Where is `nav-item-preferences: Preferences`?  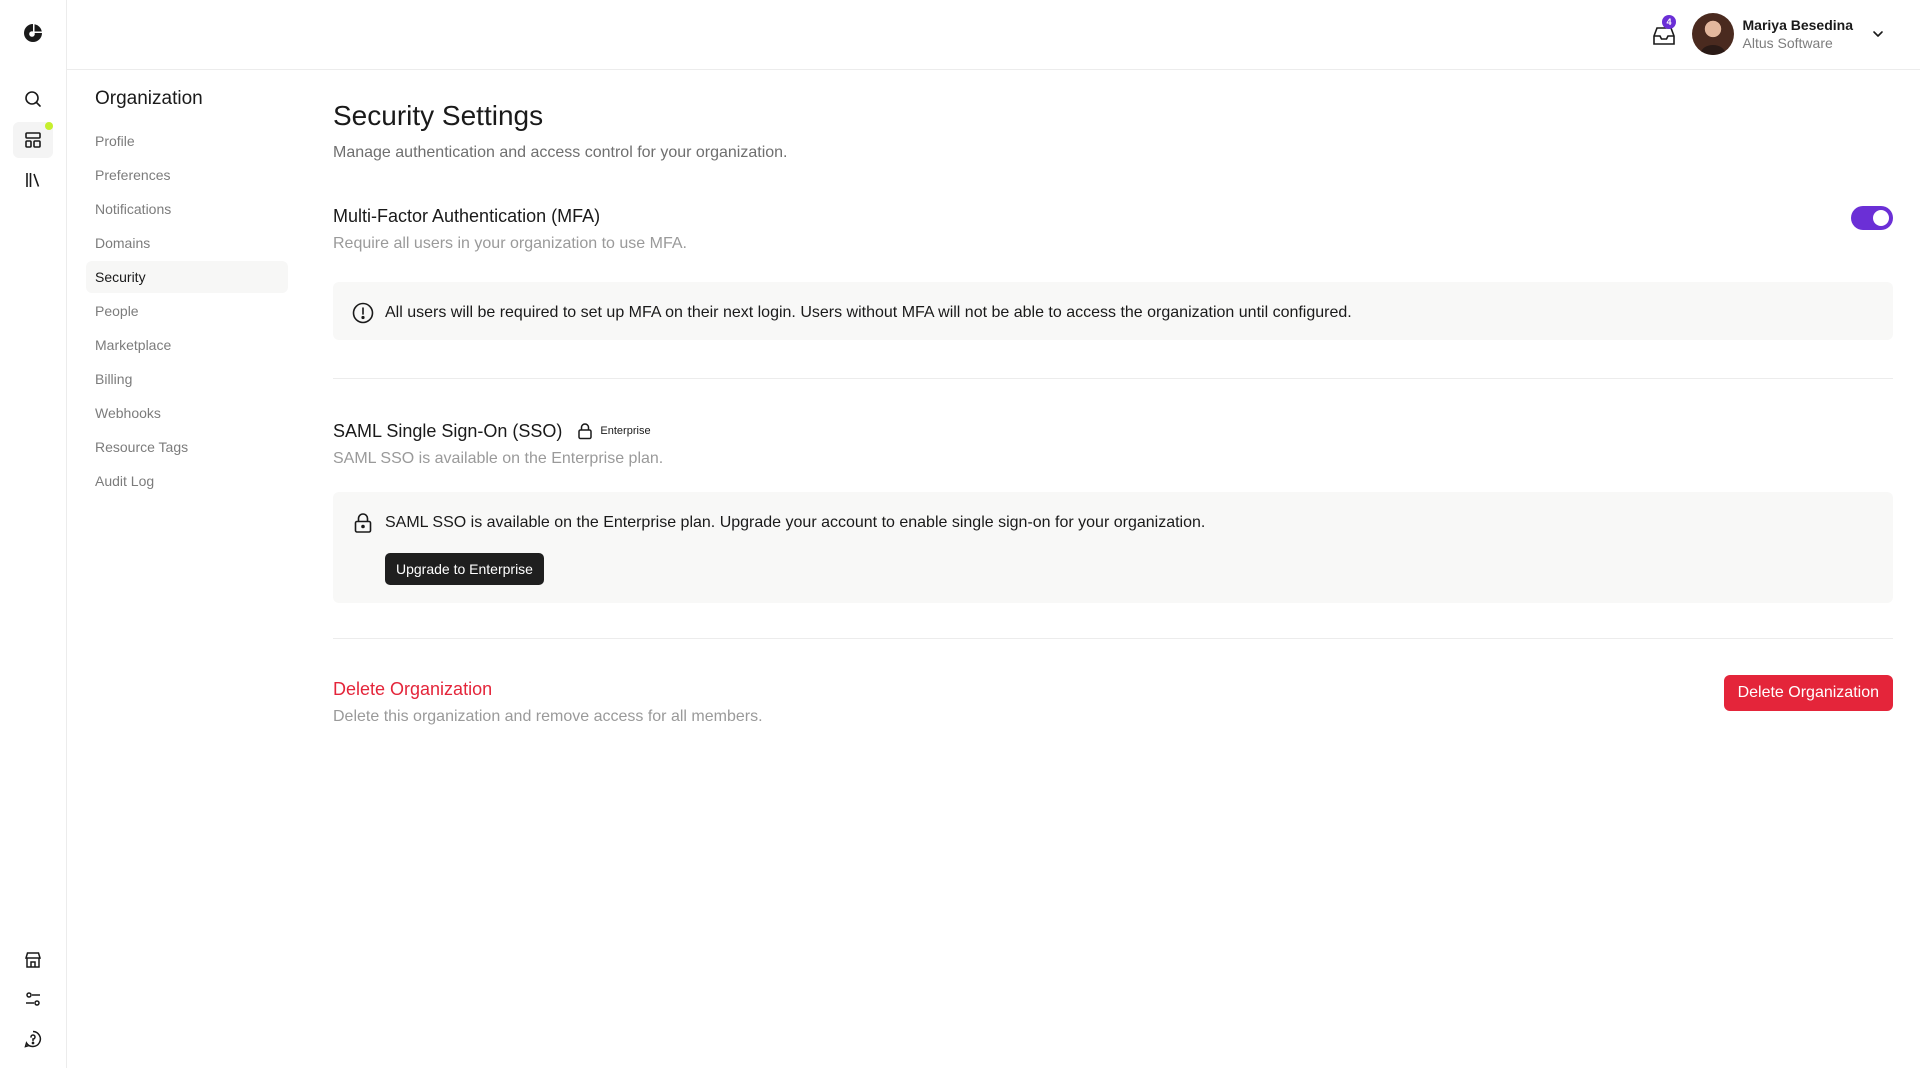
nav-item-preferences: Preferences is located at coordinates (187, 175).